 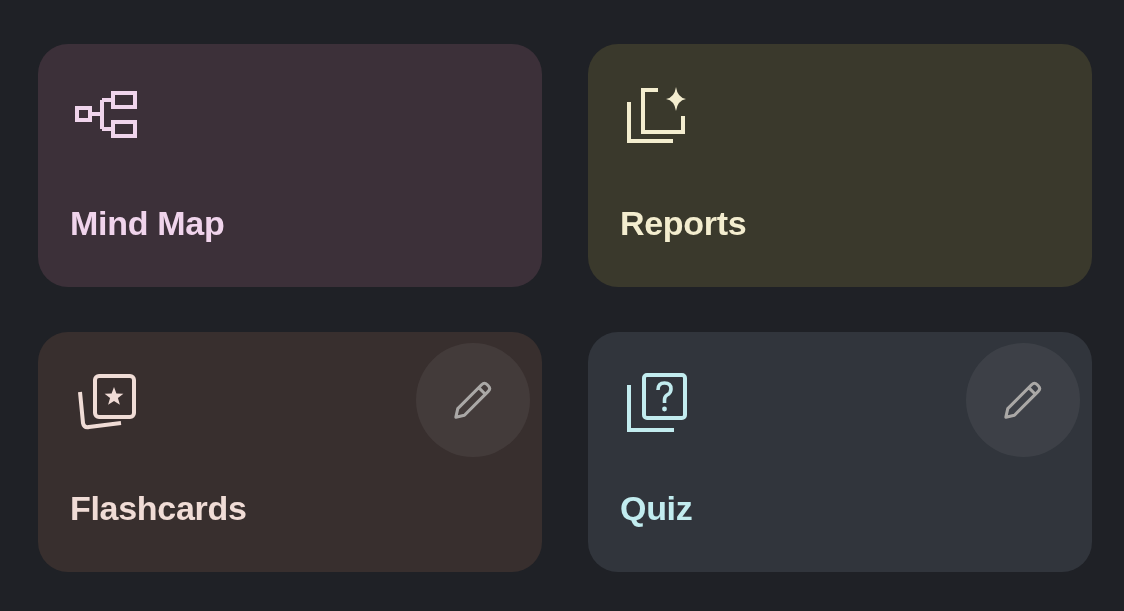 What do you see at coordinates (106, 114) in the screenshot?
I see `tree-diagram-icon` at bounding box center [106, 114].